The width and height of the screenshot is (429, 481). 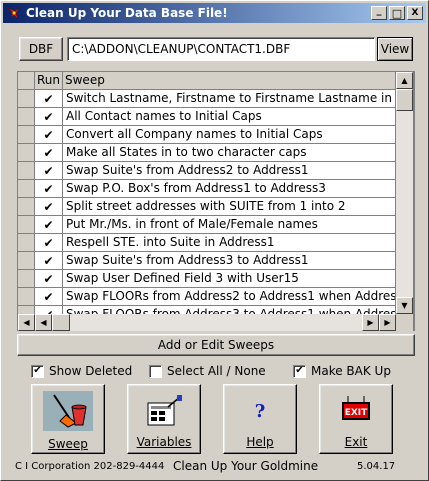 I want to click on exit-button-label: Exit, so click(x=356, y=442).